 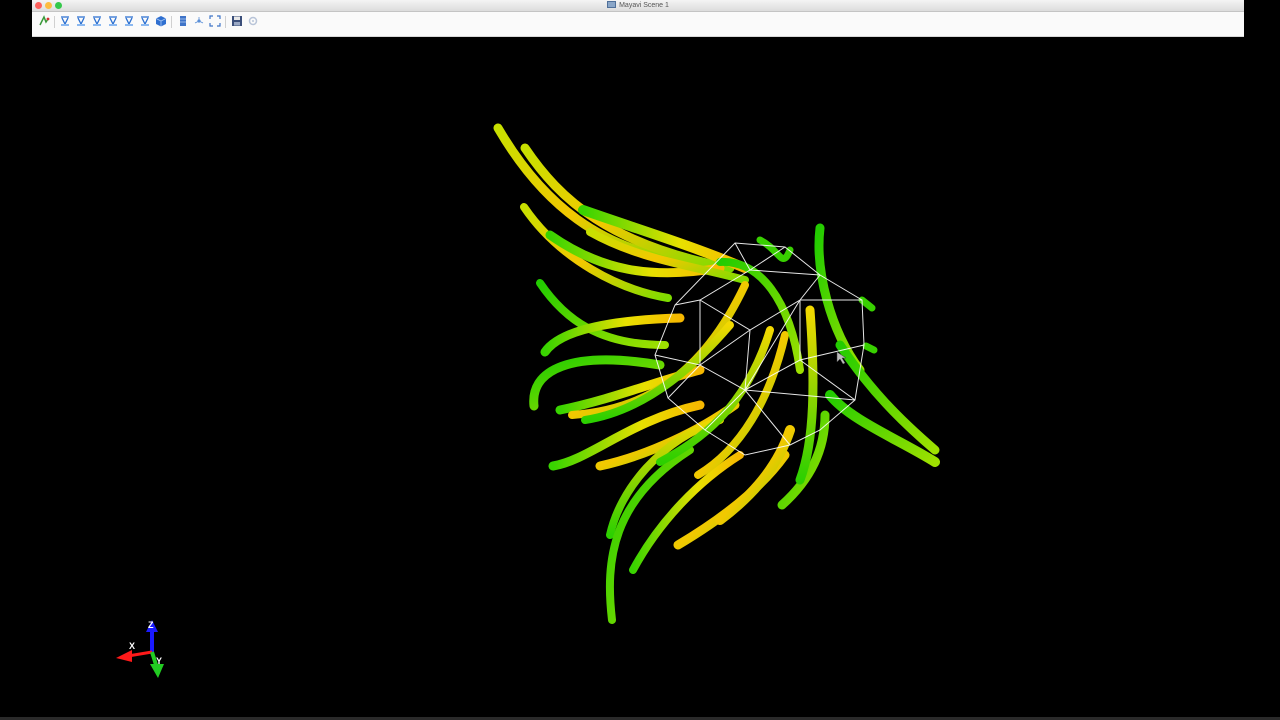 I want to click on projection-icon, so click(x=182, y=21).